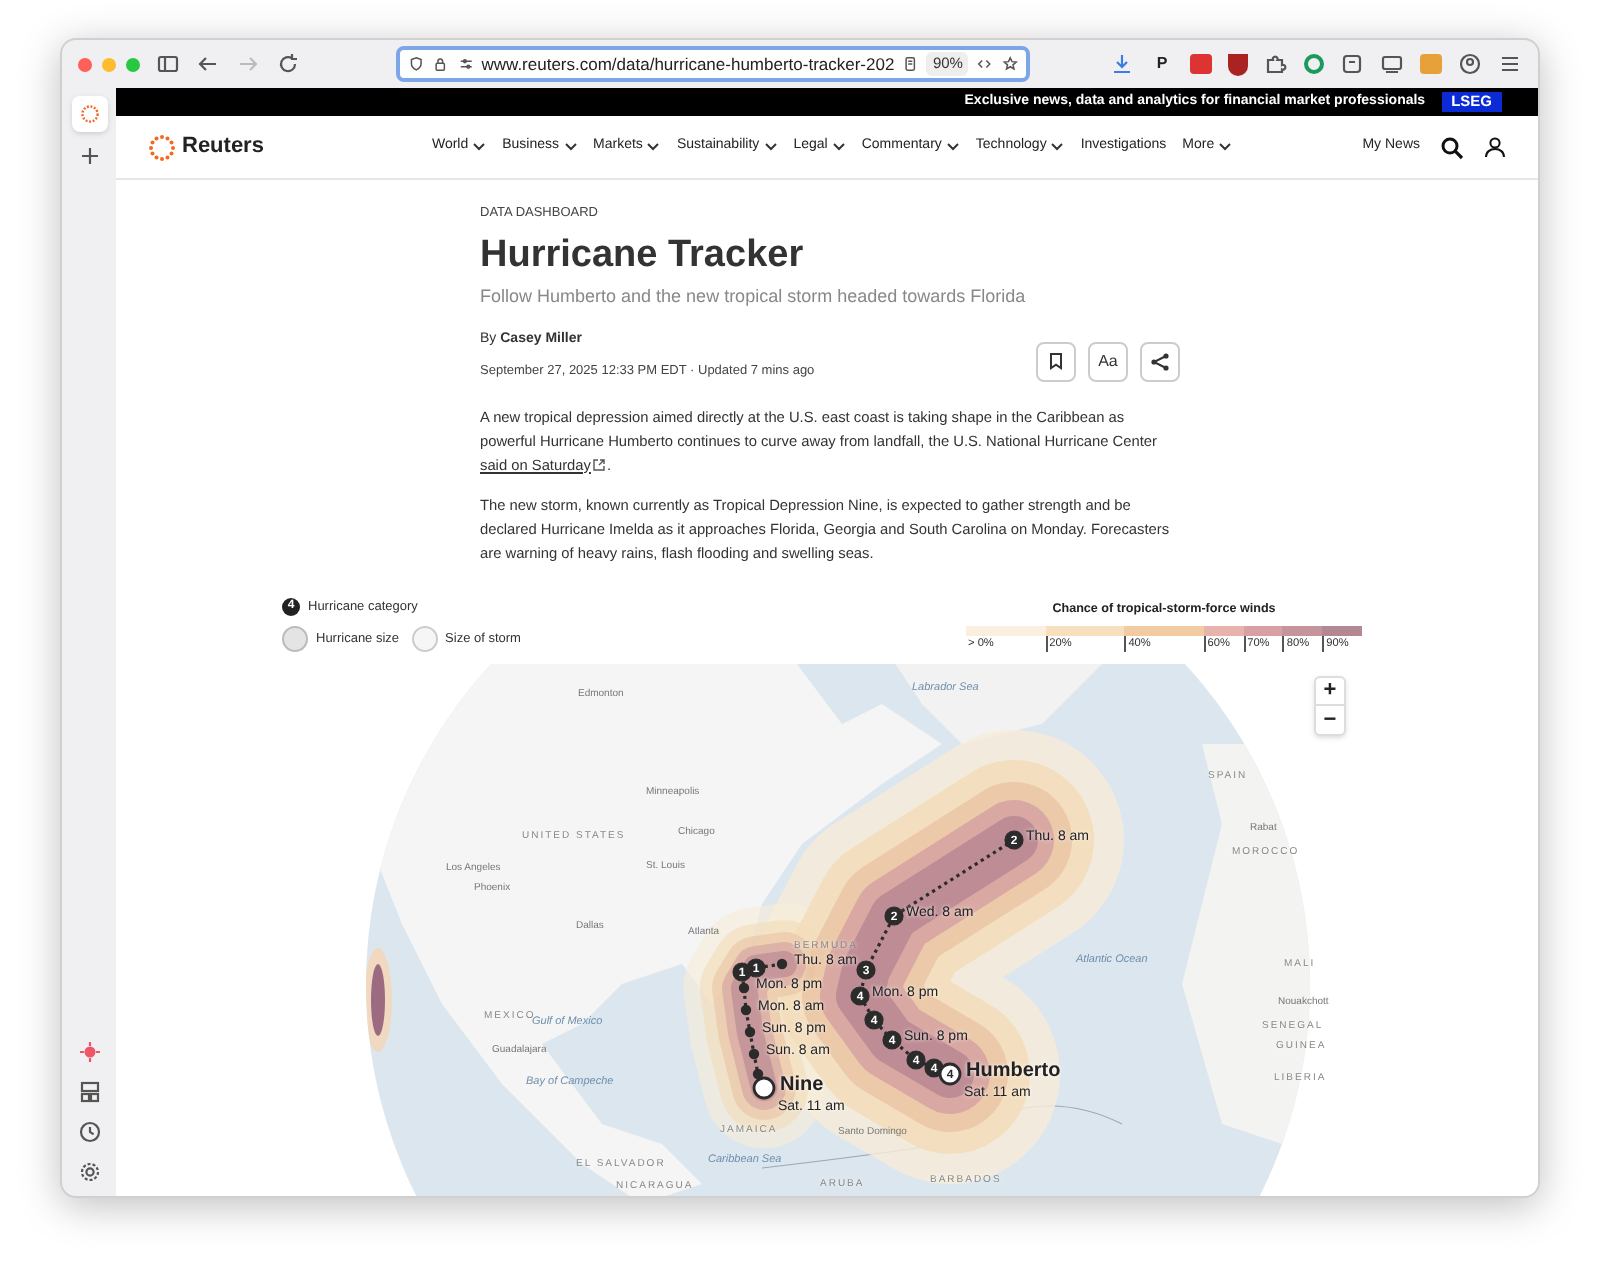 The width and height of the screenshot is (1600, 1278). Describe the element at coordinates (223, 147) in the screenshot. I see `site-logo: Reuters` at that location.